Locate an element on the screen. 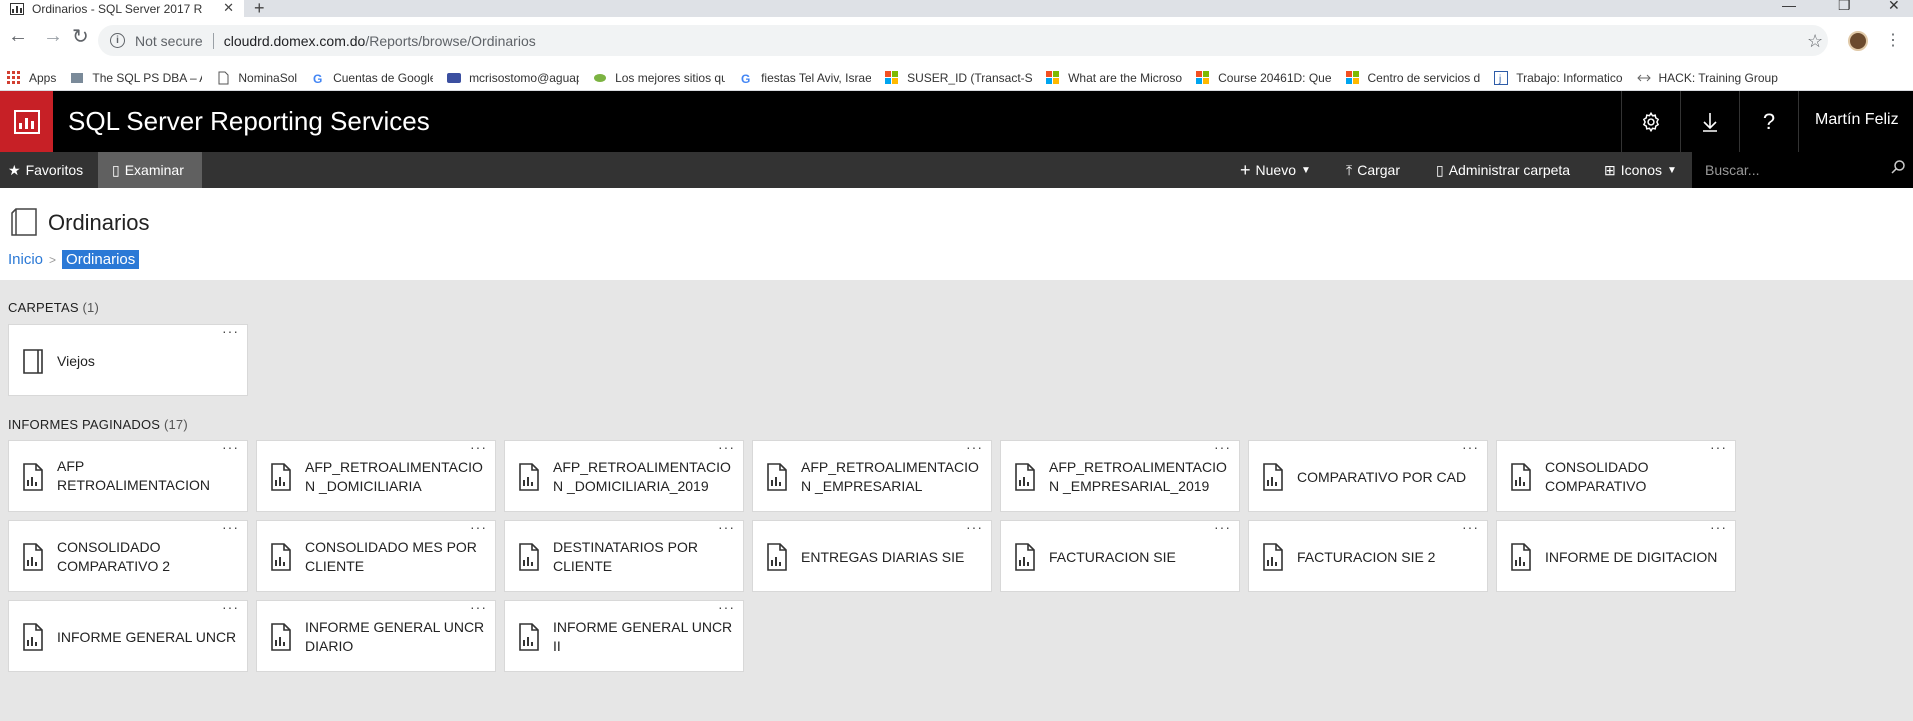  settings-gear-icon is located at coordinates (1650, 121).